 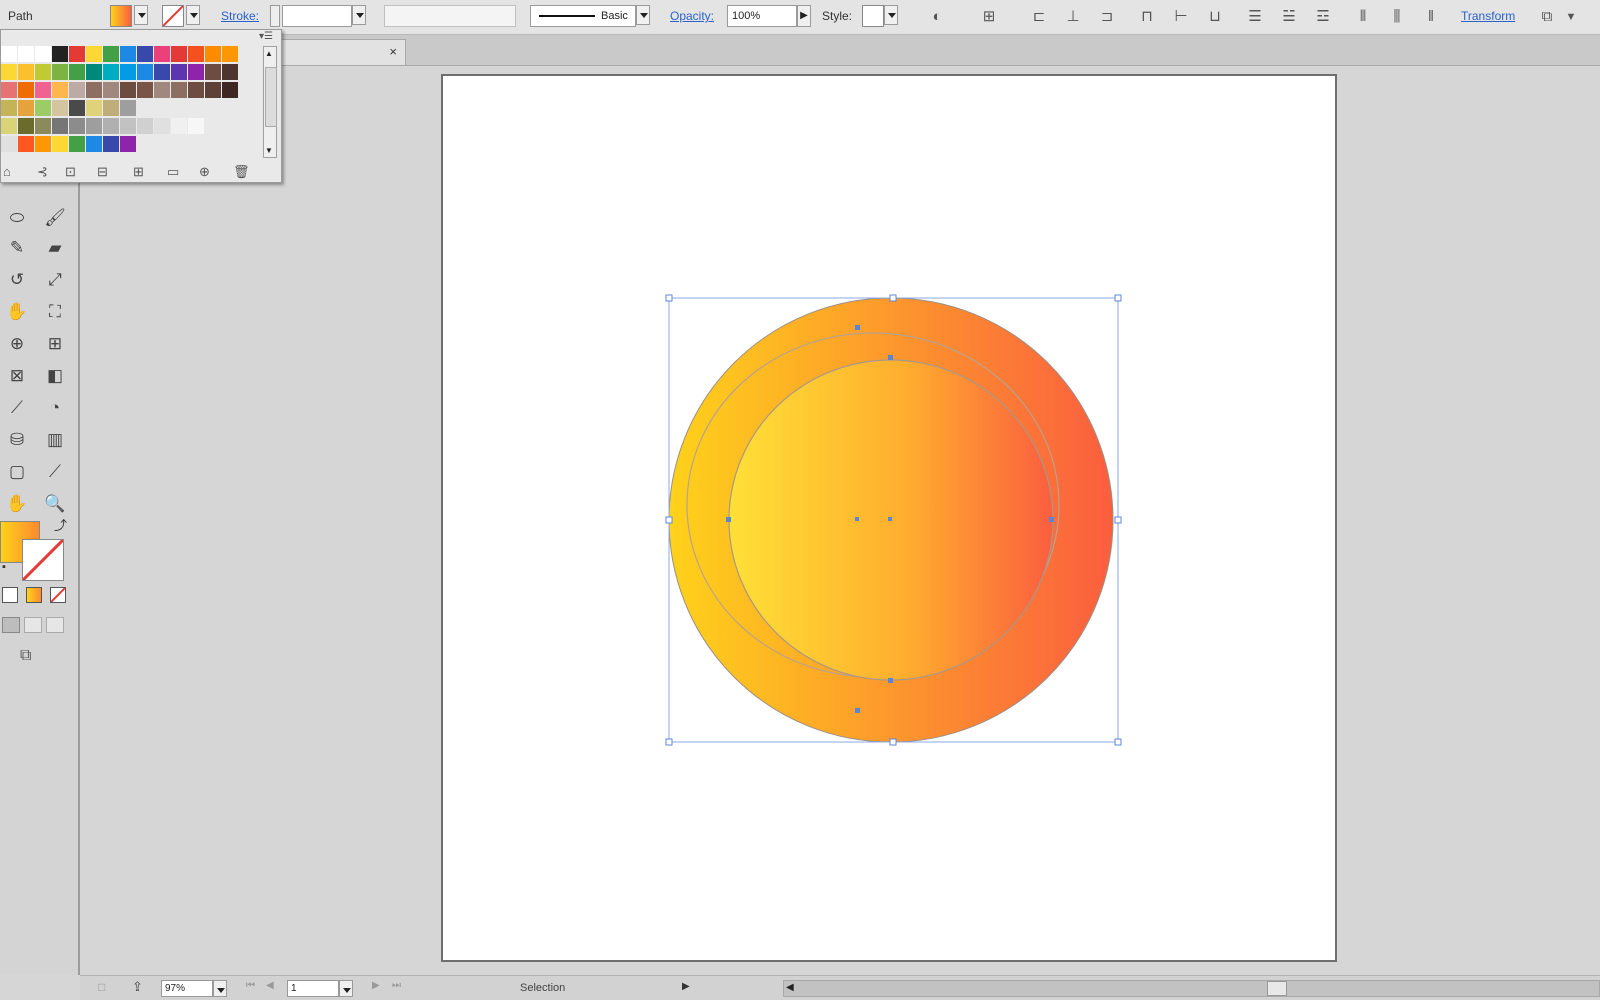 What do you see at coordinates (10, 595) in the screenshot?
I see `color-mode-icon` at bounding box center [10, 595].